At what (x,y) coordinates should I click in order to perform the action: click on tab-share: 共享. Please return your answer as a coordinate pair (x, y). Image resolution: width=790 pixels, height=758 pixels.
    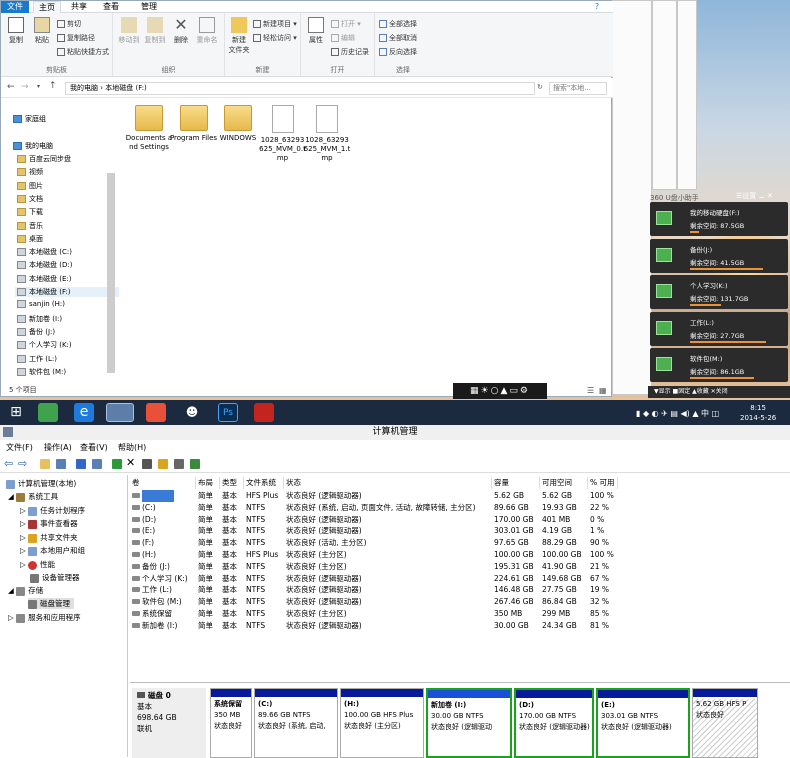
    Looking at the image, I should click on (79, 7).